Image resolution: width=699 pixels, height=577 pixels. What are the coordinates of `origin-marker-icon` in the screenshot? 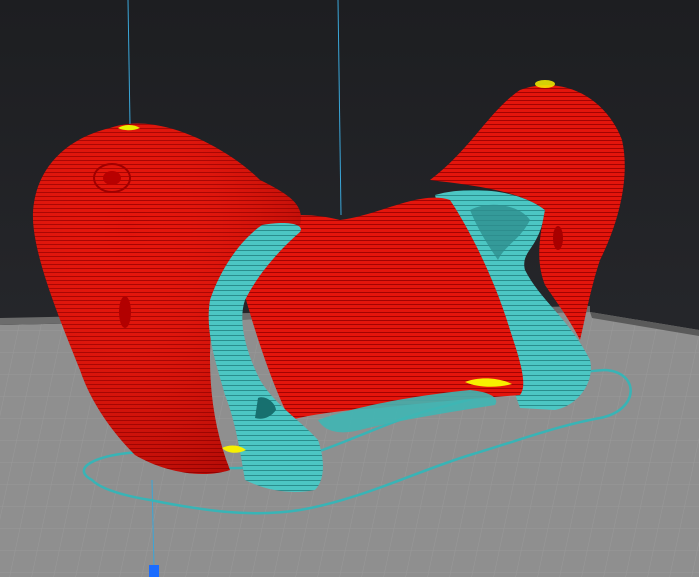 It's located at (154, 571).